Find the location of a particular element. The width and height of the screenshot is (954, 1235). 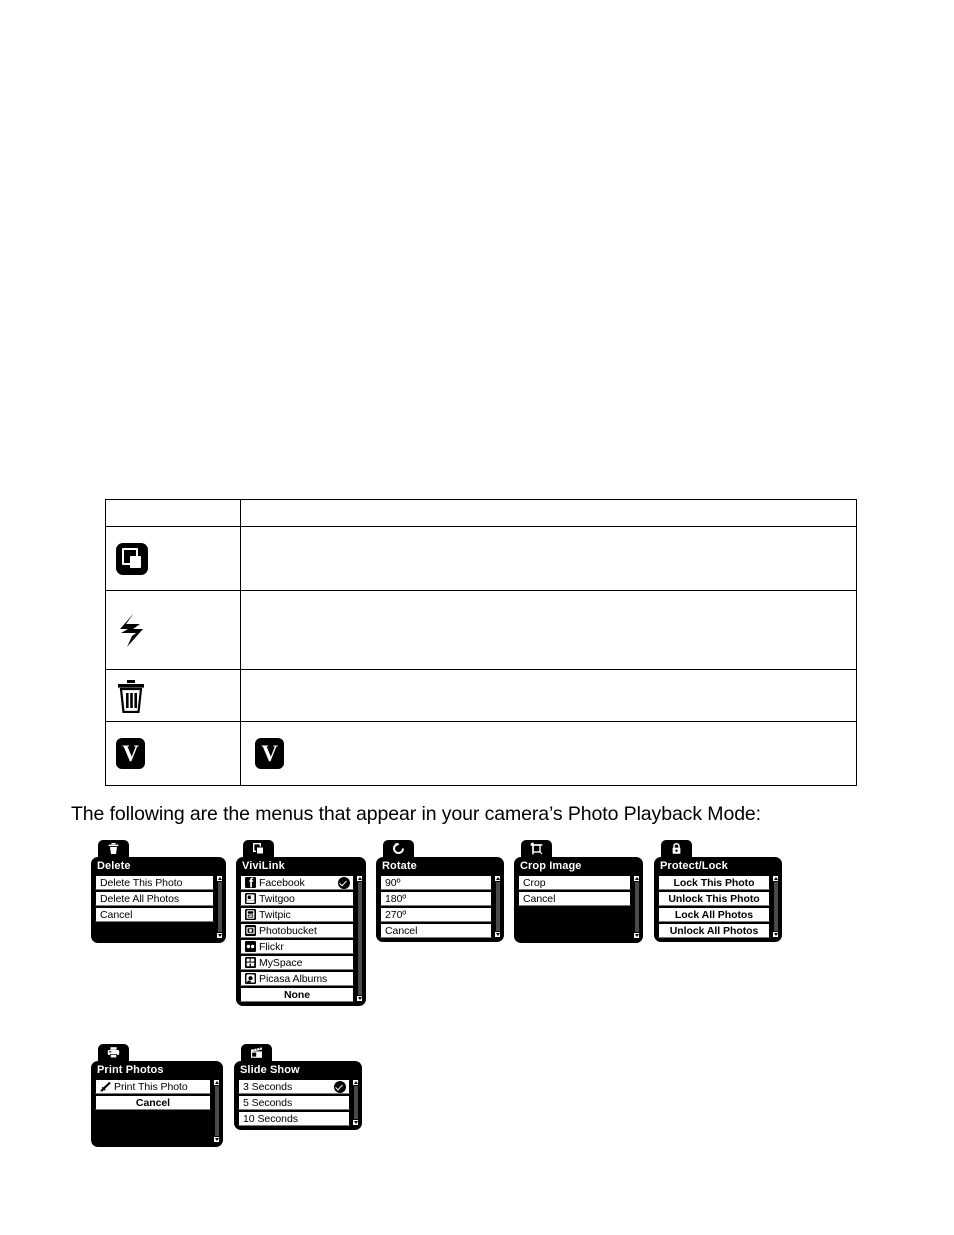

menu-item: 90º is located at coordinates (436, 882).